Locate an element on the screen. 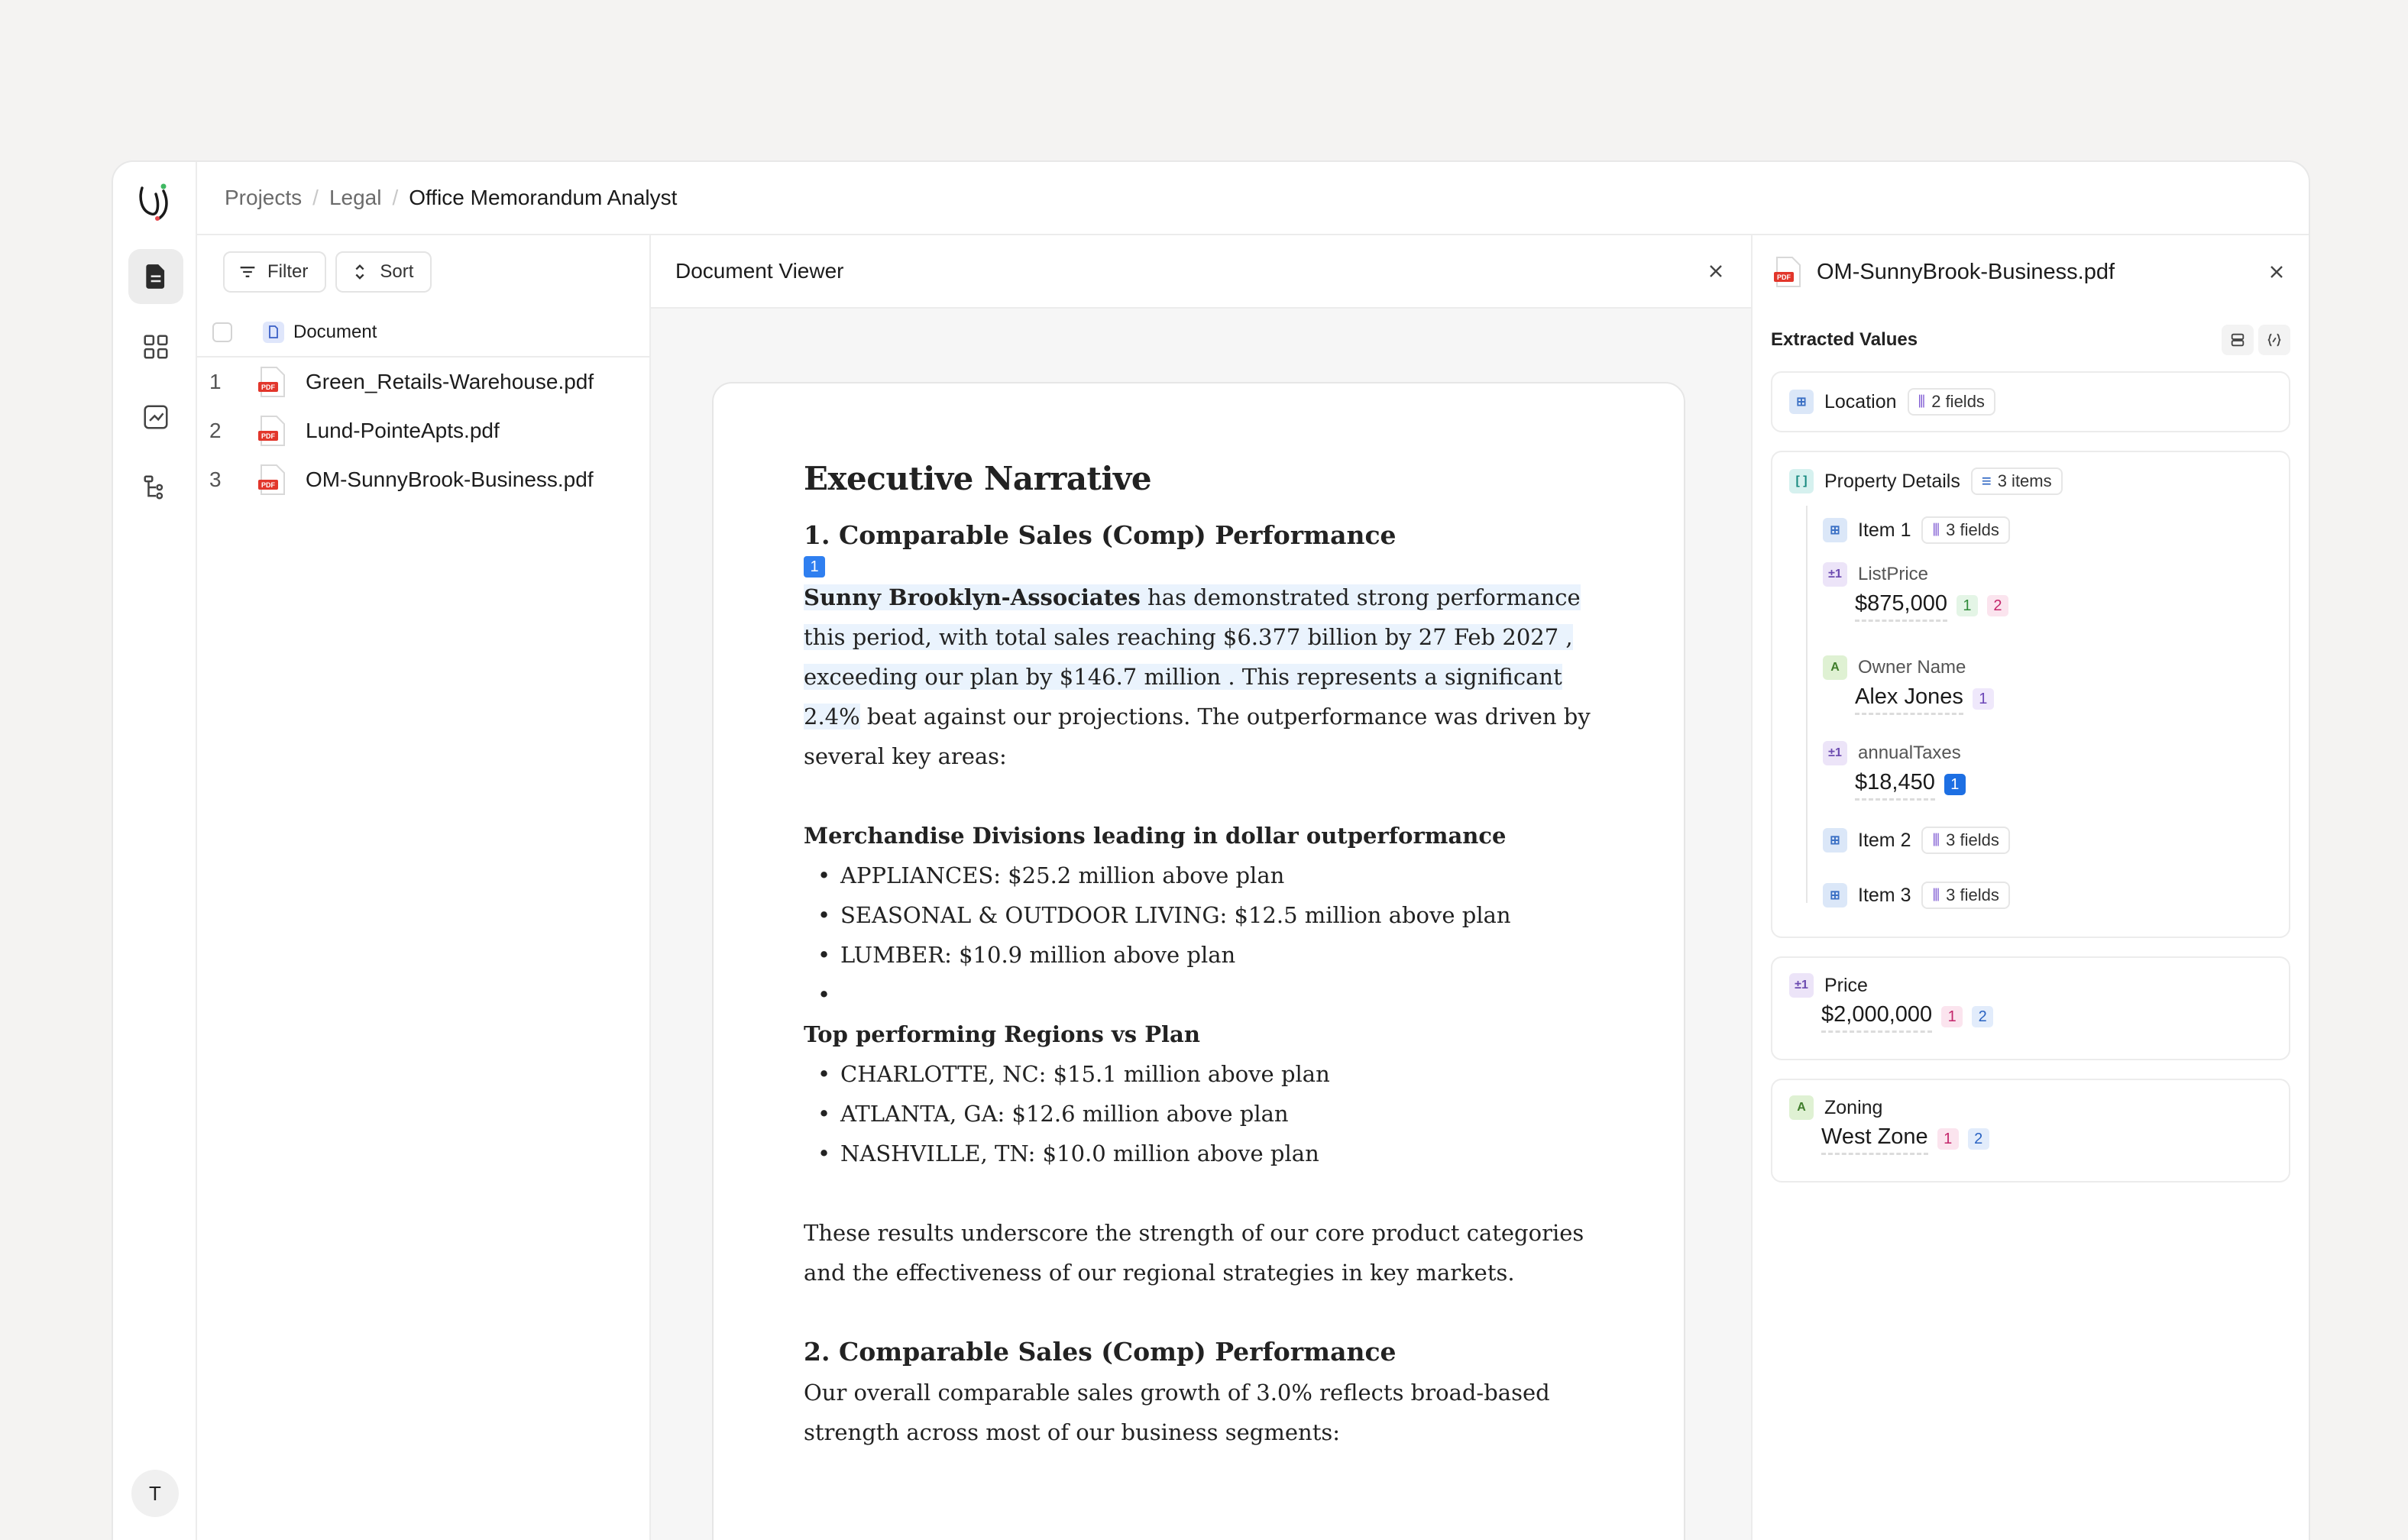  document-name: Green_Retails-Warehouse.pdf is located at coordinates (450, 381).